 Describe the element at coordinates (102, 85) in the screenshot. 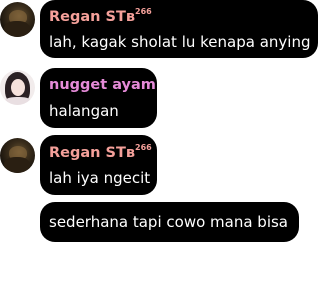

I see `sender-name: nugget ayam` at that location.